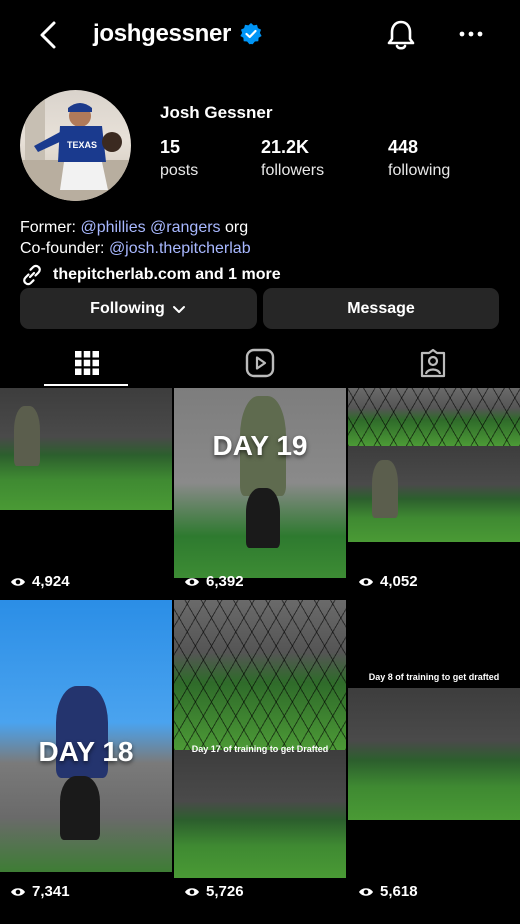 The width and height of the screenshot is (520, 924). I want to click on tagged-user-icon, so click(432, 363).